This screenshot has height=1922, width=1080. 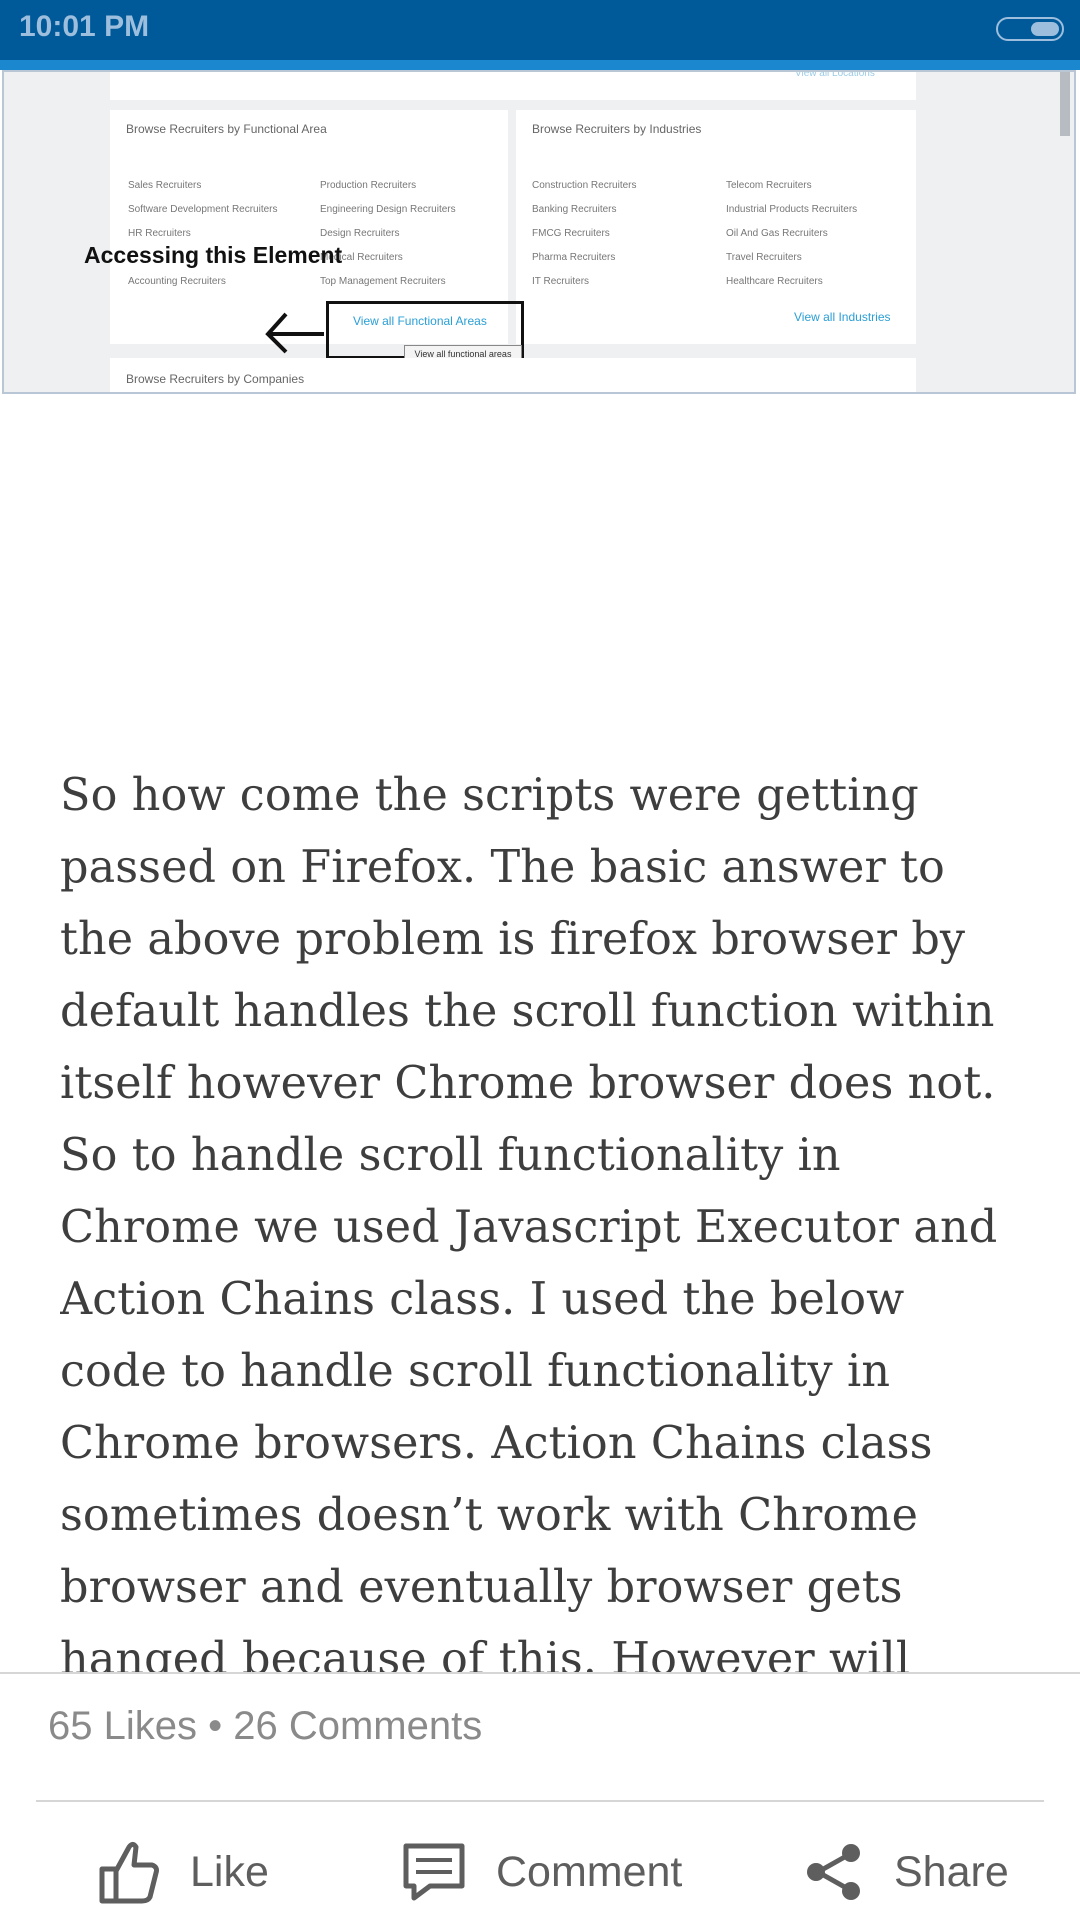 I want to click on comment-button: Comment, so click(x=542, y=1872).